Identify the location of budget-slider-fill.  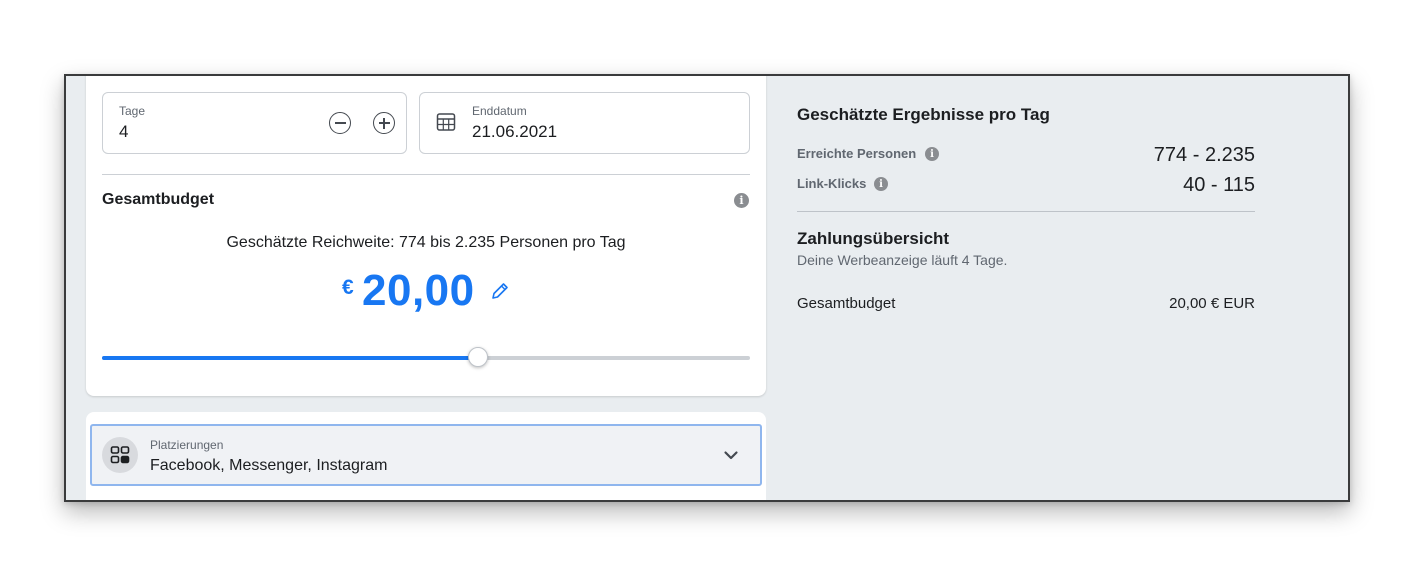
(290, 358).